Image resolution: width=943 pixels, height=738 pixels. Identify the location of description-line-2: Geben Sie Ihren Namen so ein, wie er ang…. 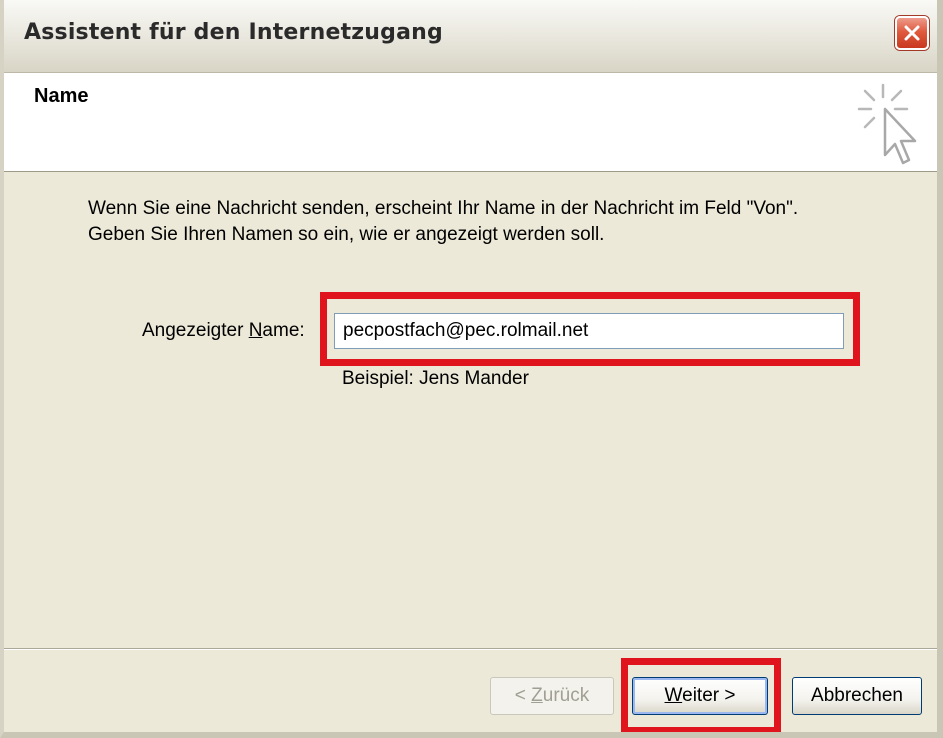
(346, 234).